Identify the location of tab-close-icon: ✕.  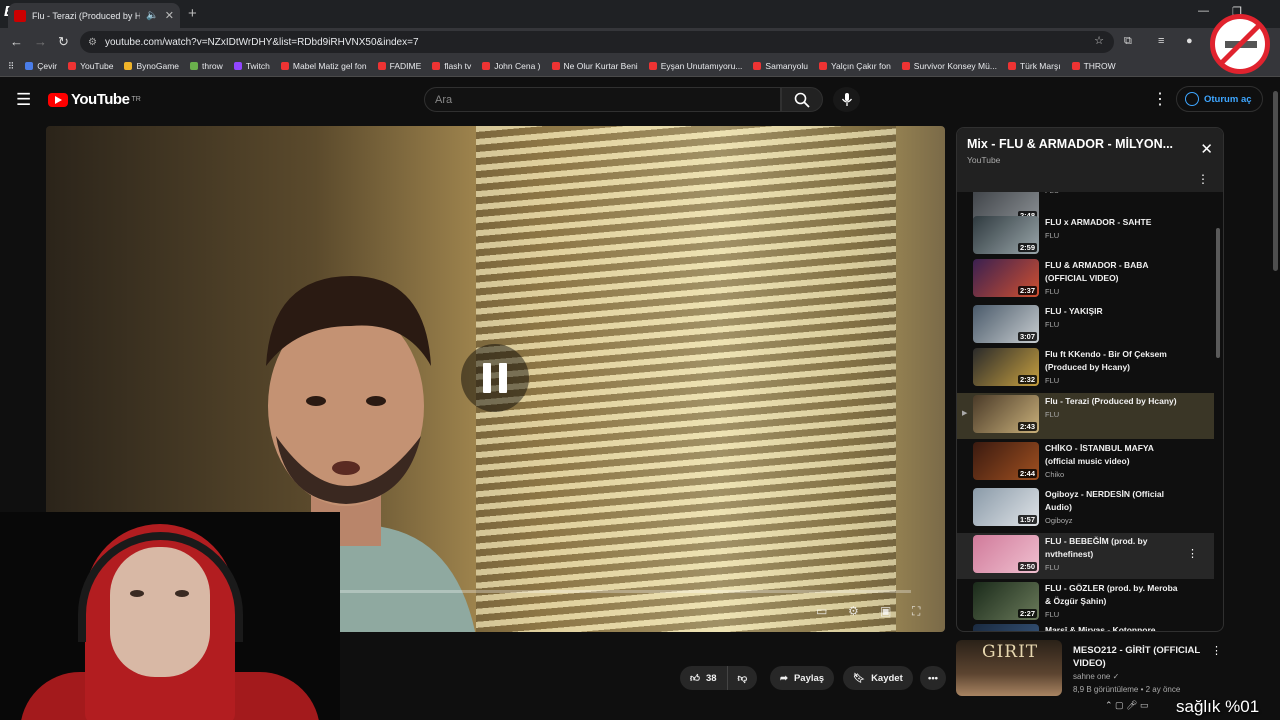
(169, 15).